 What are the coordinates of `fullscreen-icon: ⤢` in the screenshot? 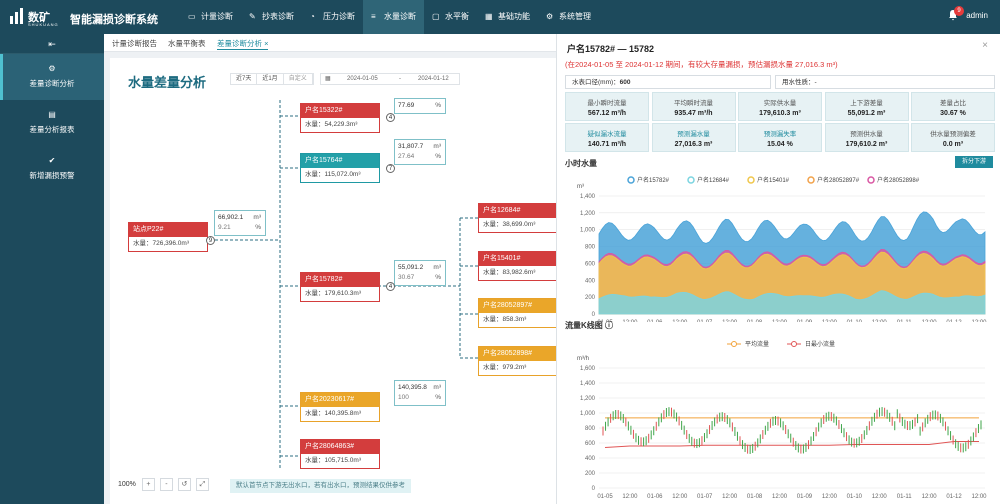 It's located at (202, 484).